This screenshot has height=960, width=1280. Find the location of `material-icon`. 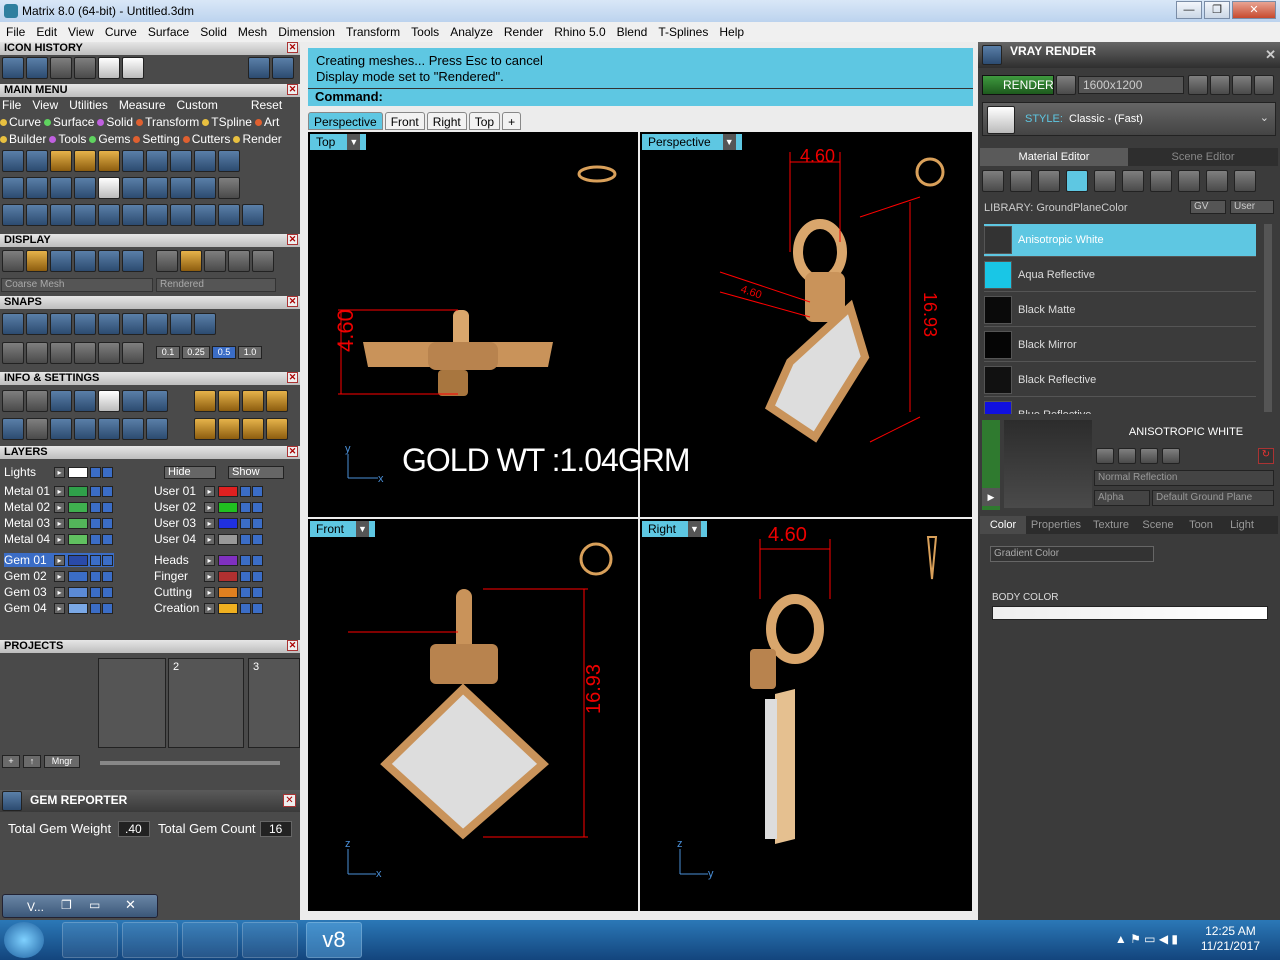

material-icon is located at coordinates (1105, 181).